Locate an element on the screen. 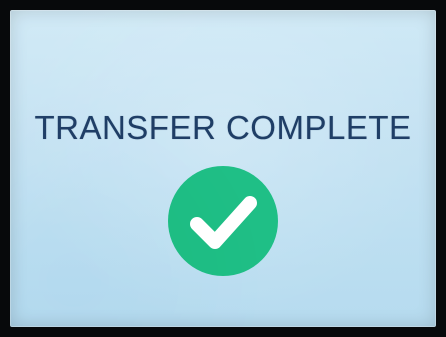  check-circle-icon is located at coordinates (223, 221).